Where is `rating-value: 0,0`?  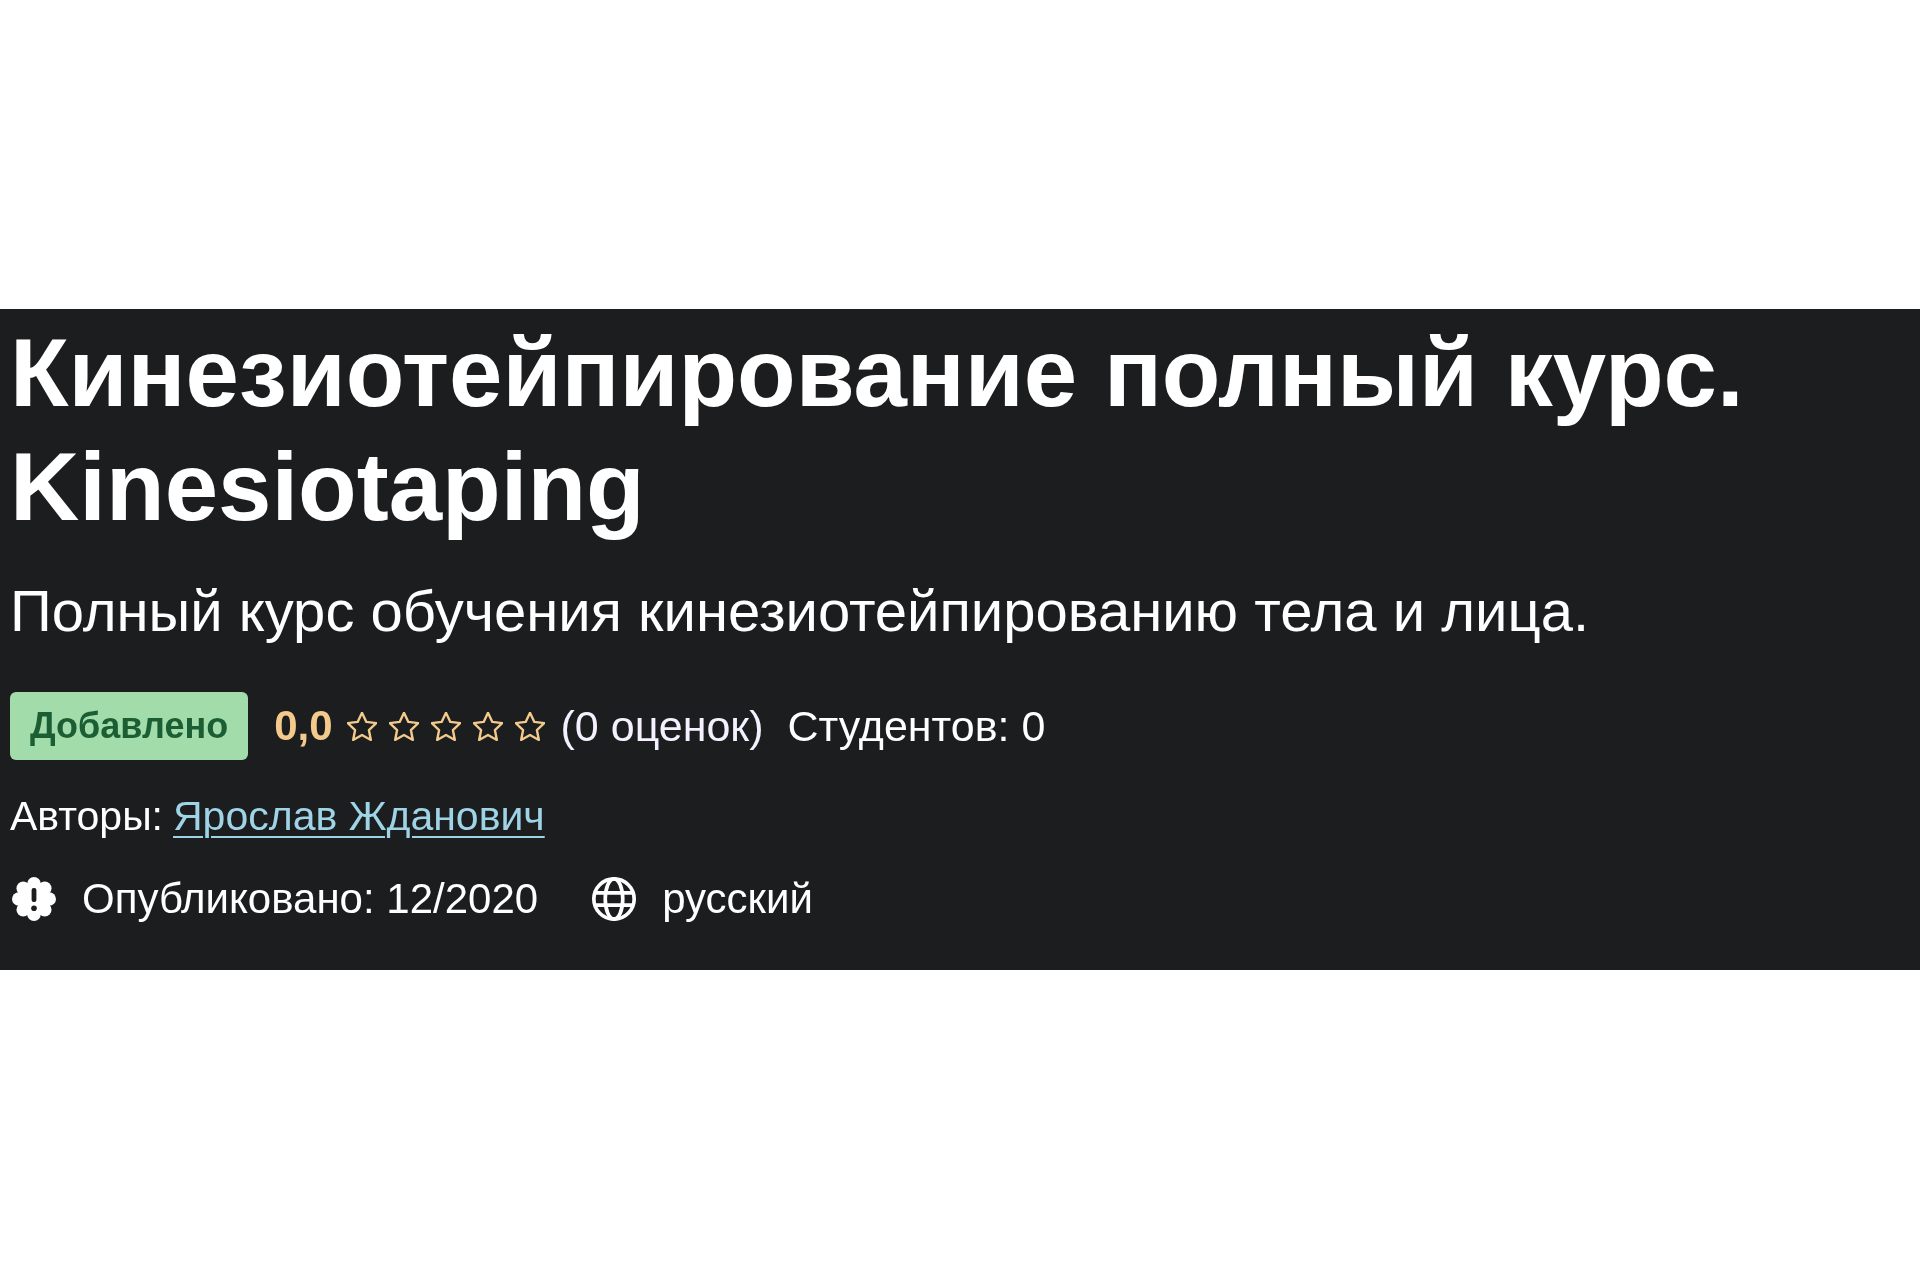 rating-value: 0,0 is located at coordinates (303, 726).